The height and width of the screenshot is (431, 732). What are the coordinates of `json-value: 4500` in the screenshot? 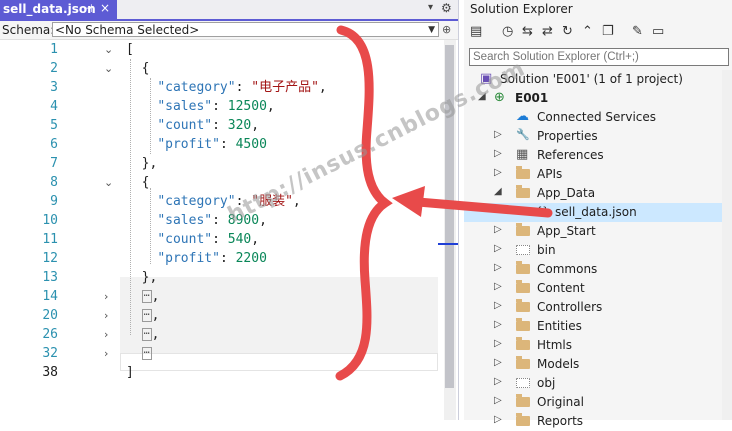 It's located at (251, 144).